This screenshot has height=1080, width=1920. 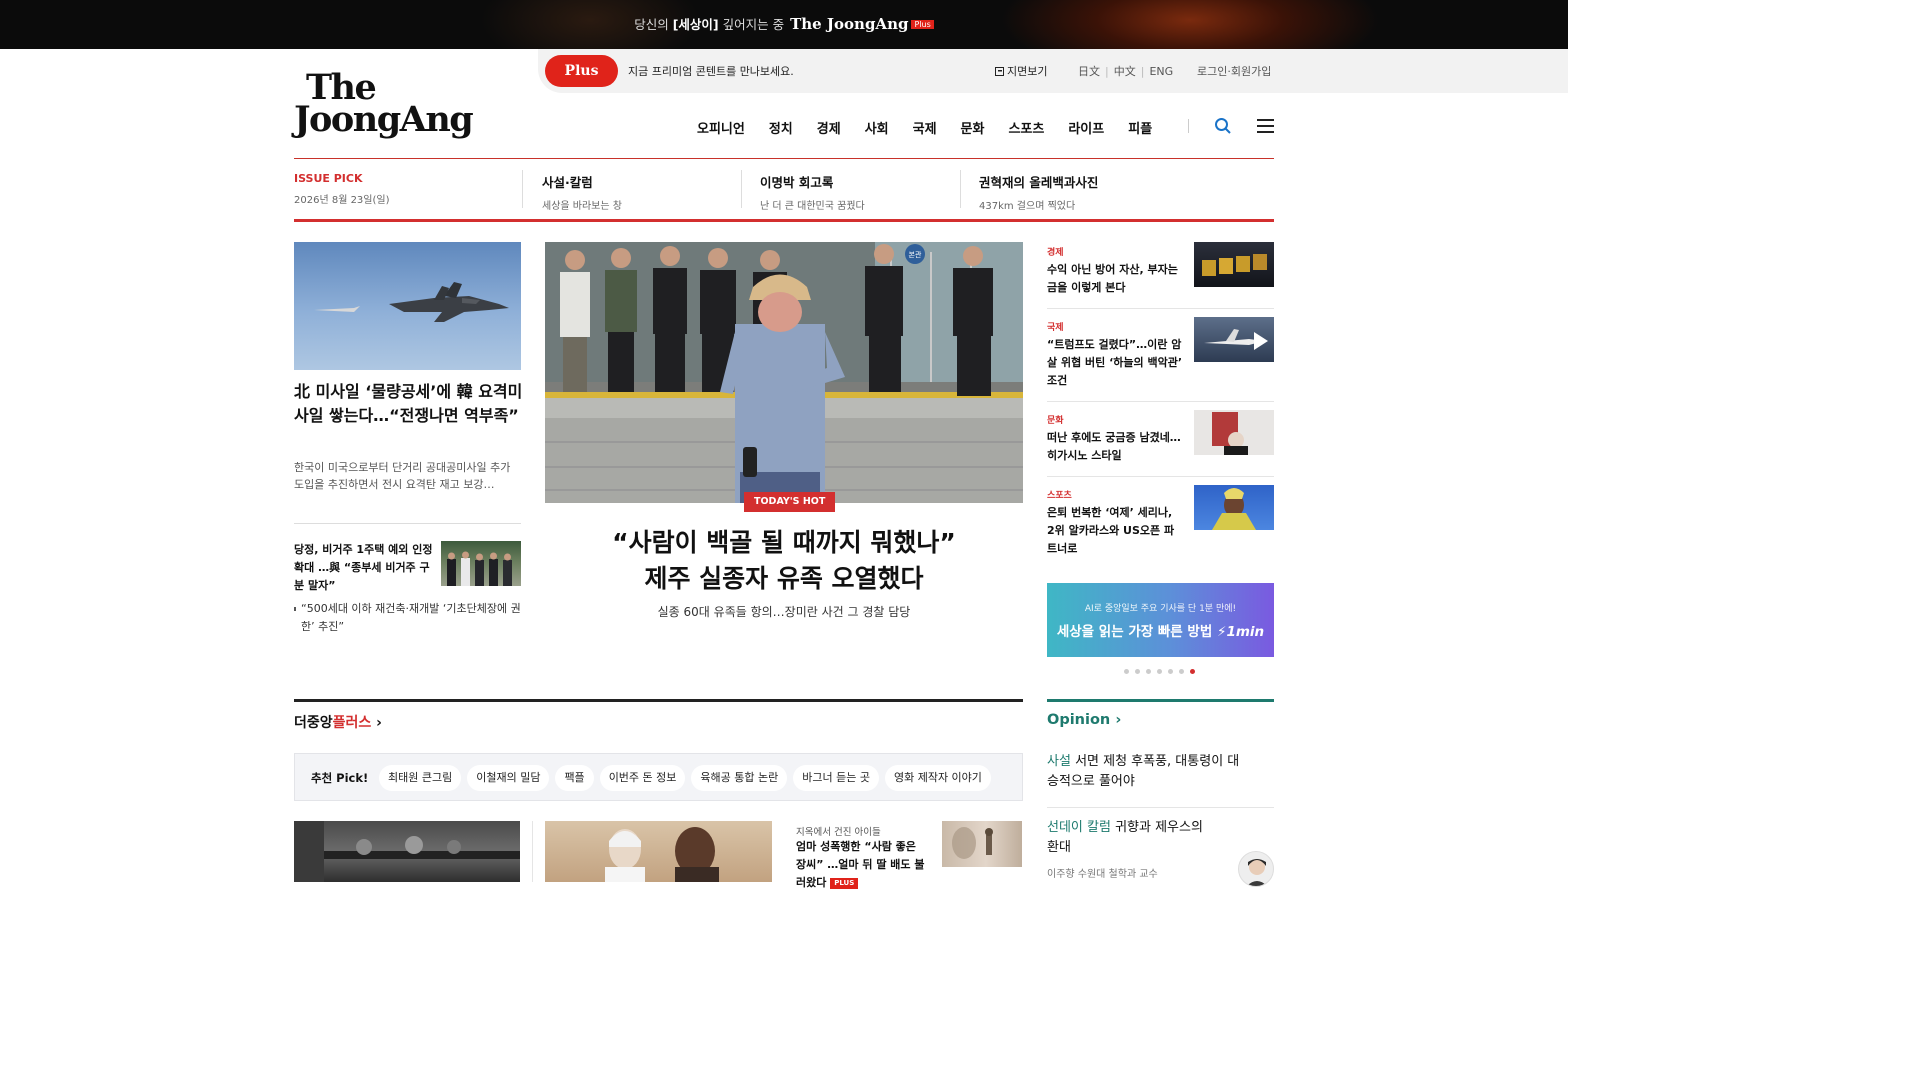 I want to click on login-link: 로그인·회원가입, so click(x=1234, y=71).